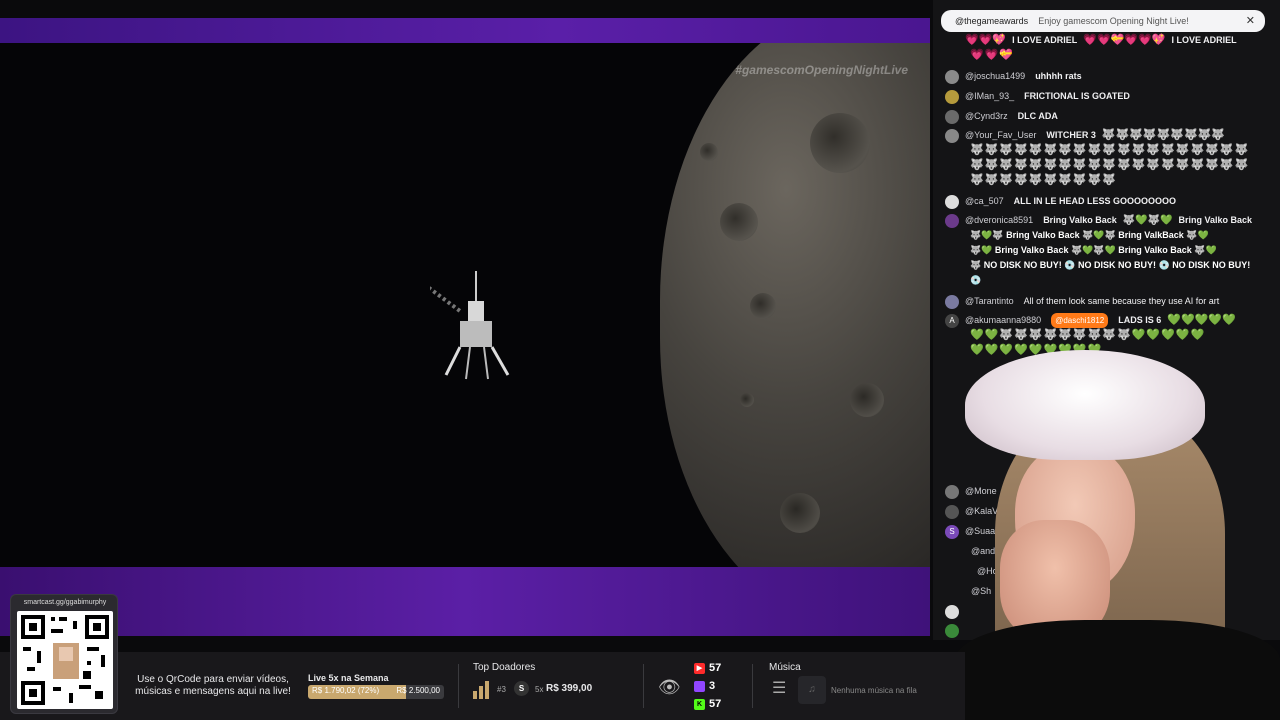 This screenshot has width=1280, height=720. What do you see at coordinates (989, 96) in the screenshot?
I see `chat-username: @IMan_93_` at bounding box center [989, 96].